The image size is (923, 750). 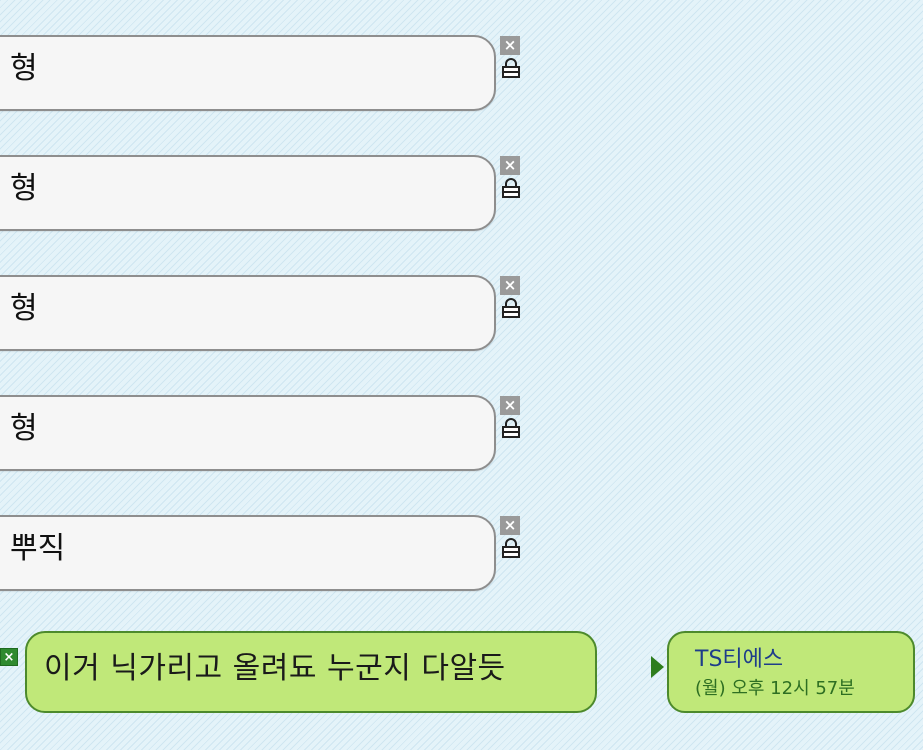 I want to click on highlight-message-bubble: 이거 닉가리고 올려됴 누군지 다알듯, so click(x=311, y=672).